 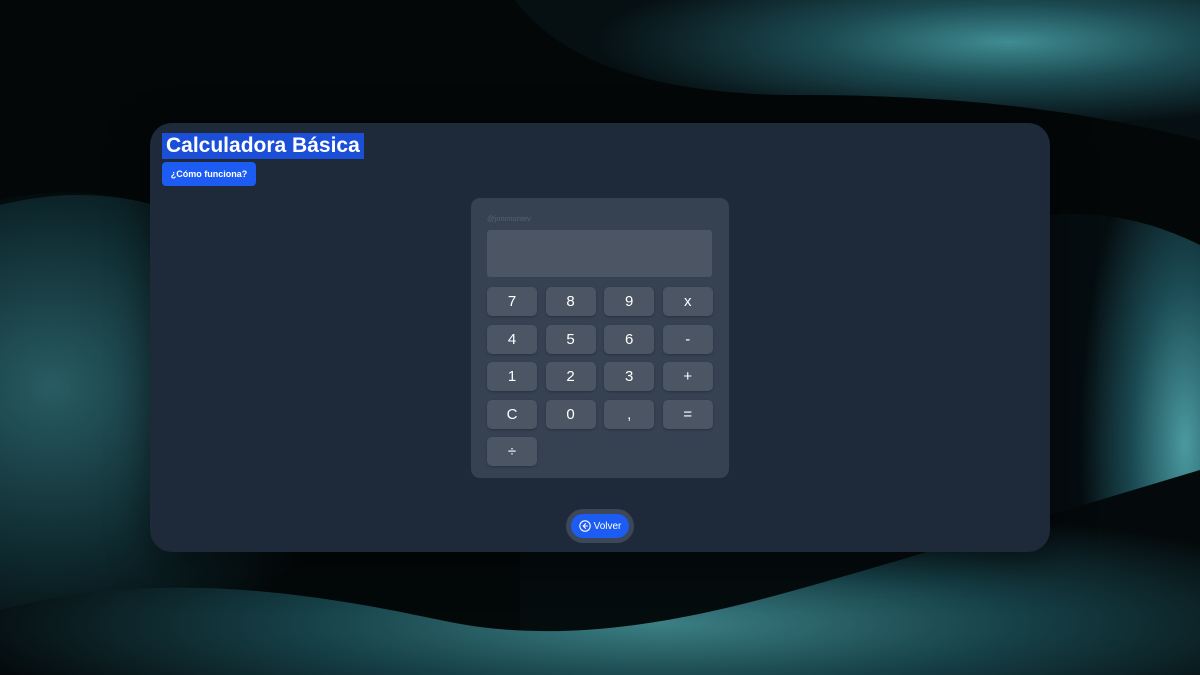 What do you see at coordinates (629, 414) in the screenshot?
I see `key-decimal: ,` at bounding box center [629, 414].